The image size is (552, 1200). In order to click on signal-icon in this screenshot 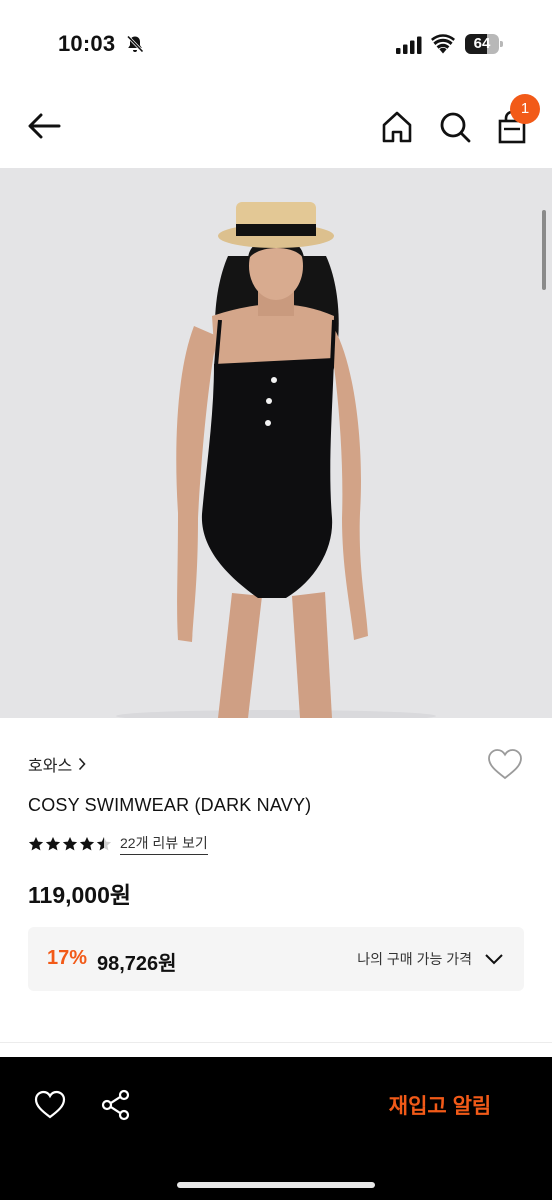, I will do `click(409, 45)`.